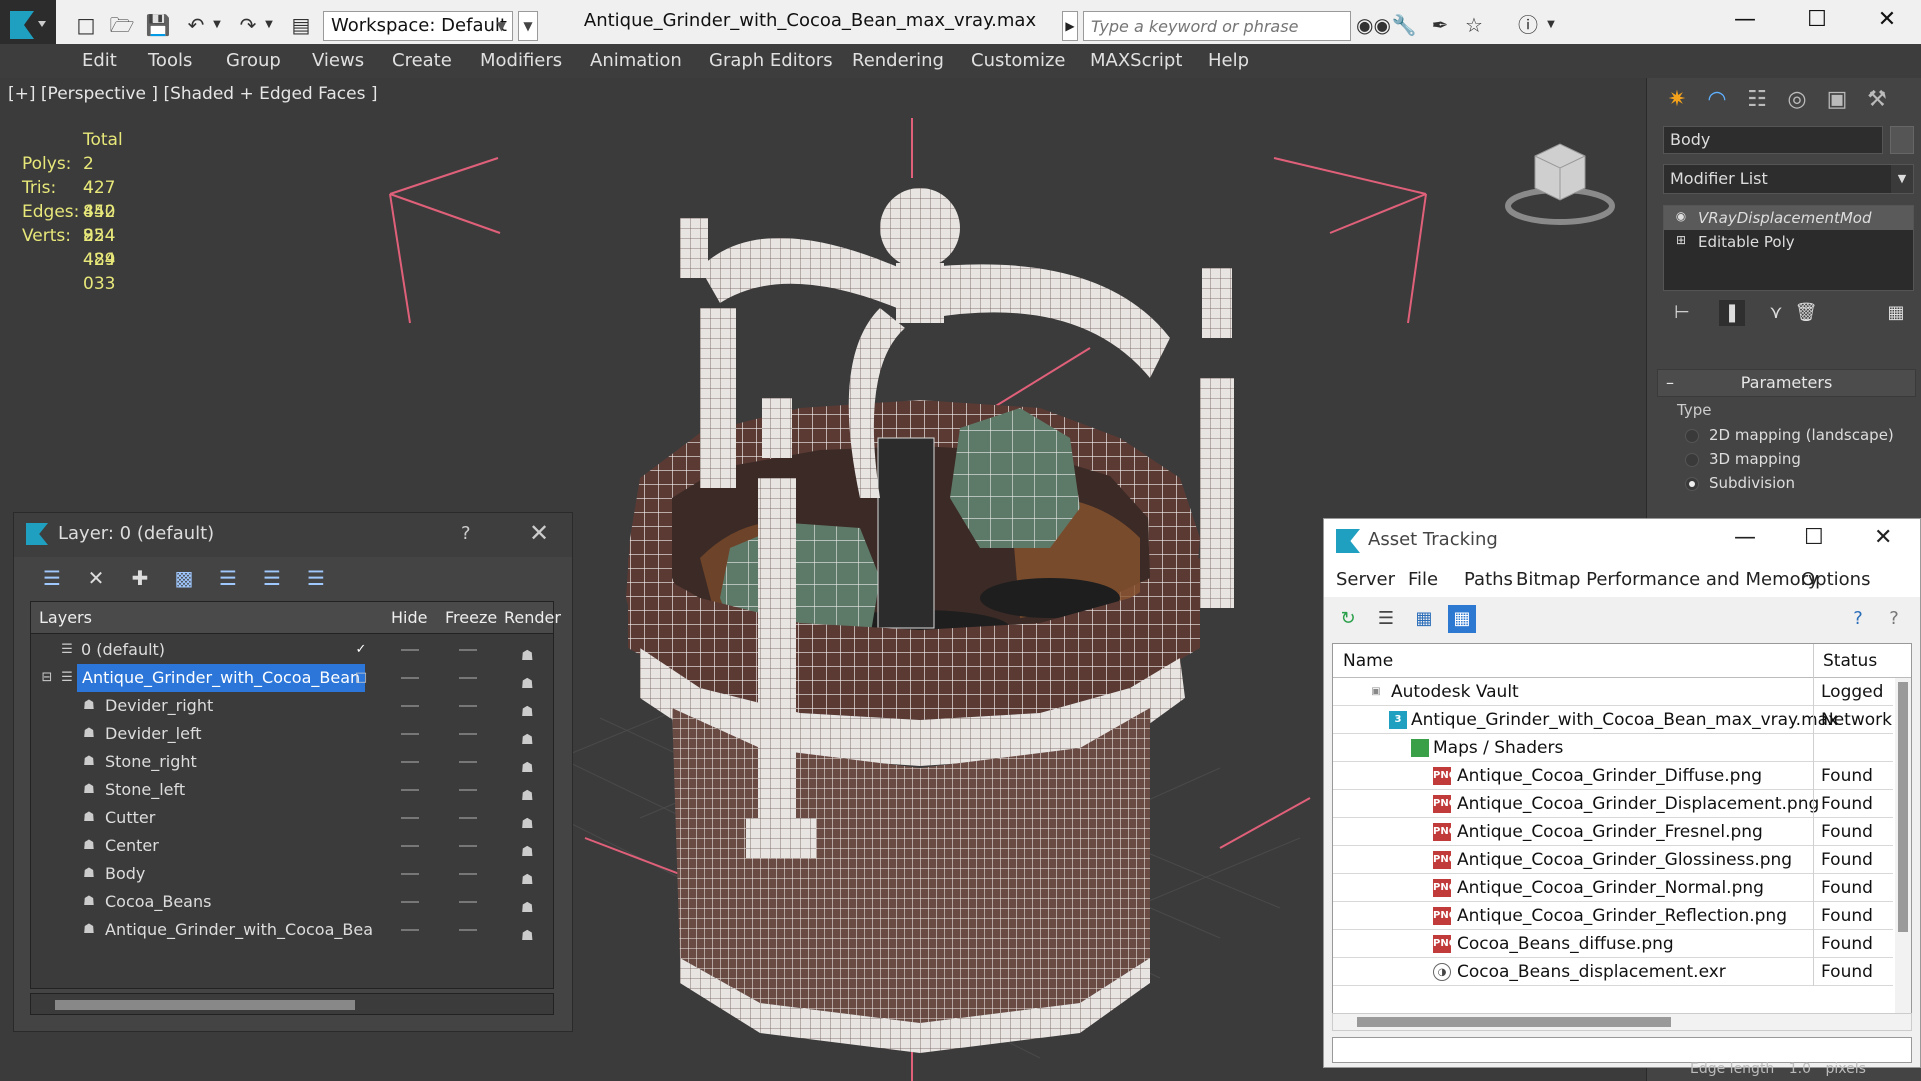 Image resolution: width=1921 pixels, height=1081 pixels. I want to click on radio-2d-mapping: 2D mapping (landscape), so click(1789, 435).